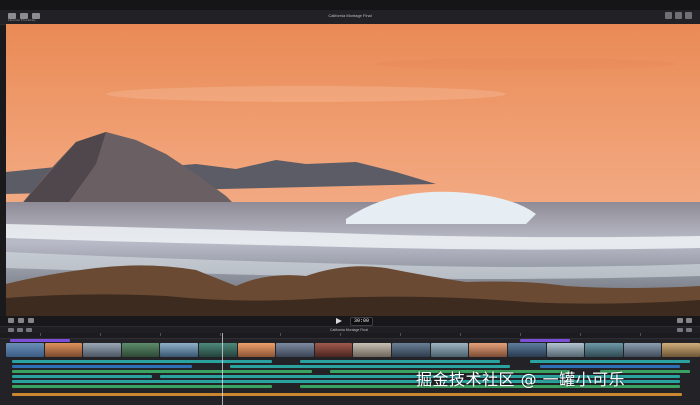 The height and width of the screenshot is (405, 700). I want to click on toolbar: California Montage Final, so click(350, 17).